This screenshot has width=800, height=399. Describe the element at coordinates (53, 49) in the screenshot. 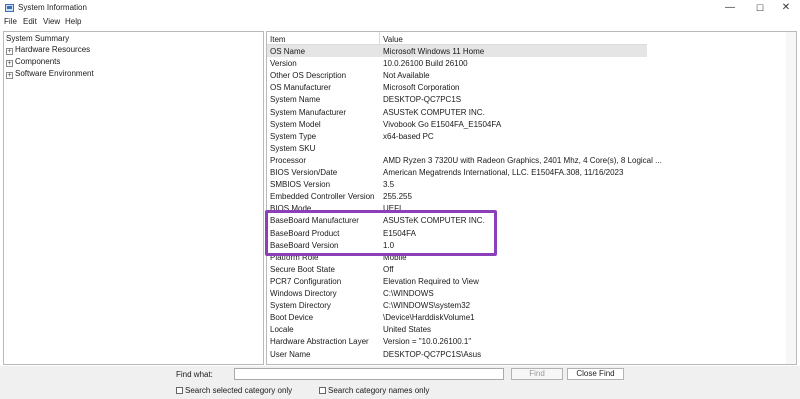

I see `tree-item-label: Hardware Resources` at that location.